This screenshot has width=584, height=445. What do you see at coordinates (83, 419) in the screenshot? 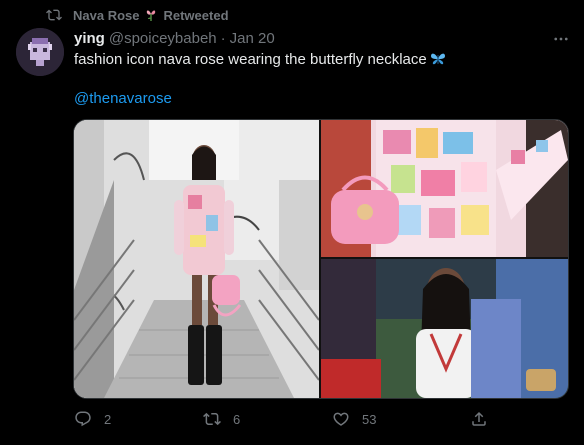
I see `reply-icon` at bounding box center [83, 419].